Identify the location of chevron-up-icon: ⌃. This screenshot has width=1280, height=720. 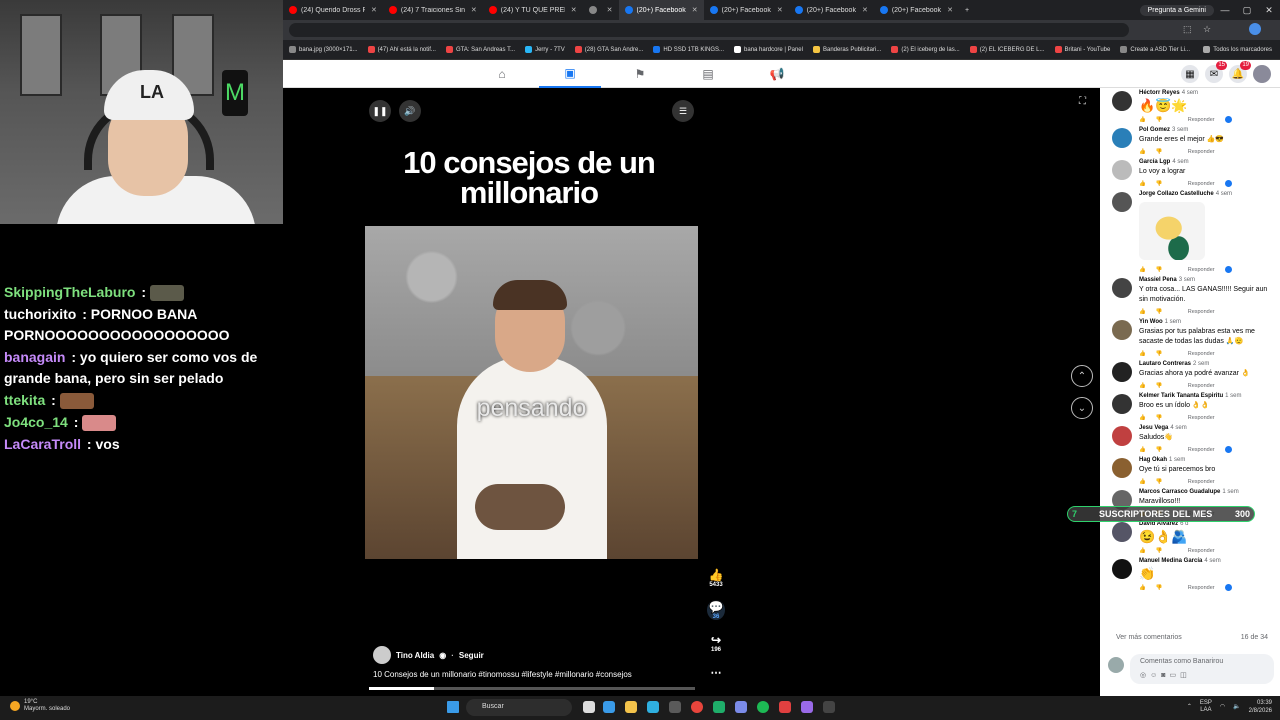
(1189, 707).